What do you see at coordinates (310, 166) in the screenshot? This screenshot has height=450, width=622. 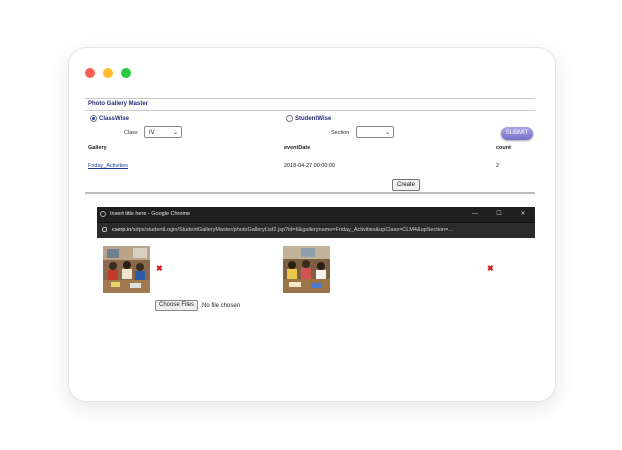 I see `event-date-cell: 2018-04-27 00:00:00` at bounding box center [310, 166].